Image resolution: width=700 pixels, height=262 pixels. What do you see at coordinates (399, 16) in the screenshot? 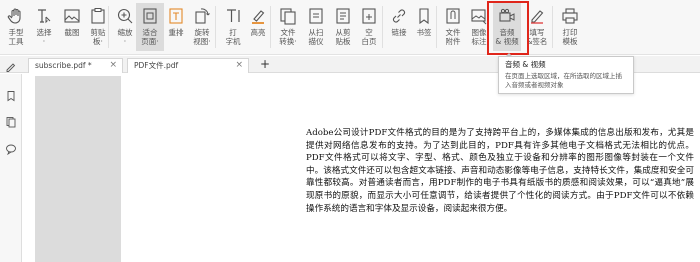
I see `link-icon` at bounding box center [399, 16].